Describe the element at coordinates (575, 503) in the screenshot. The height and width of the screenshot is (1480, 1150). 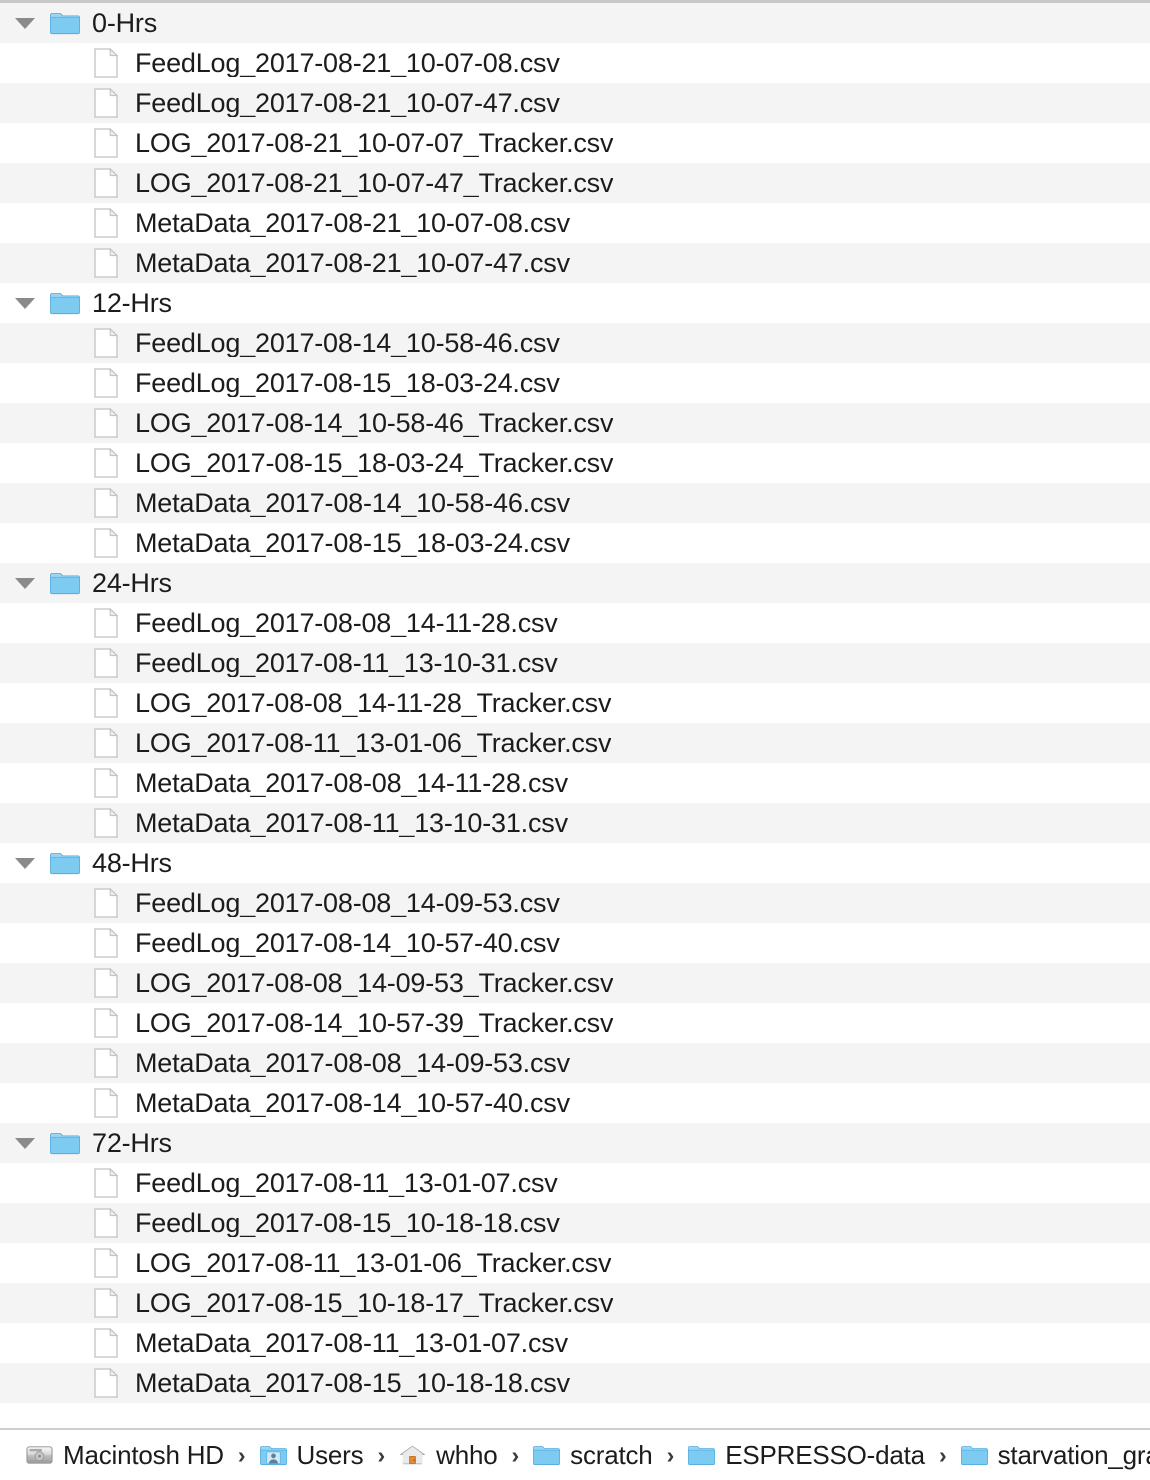
I see `file-row: MetaData_2017-08-14_10-58-46.csv` at that location.